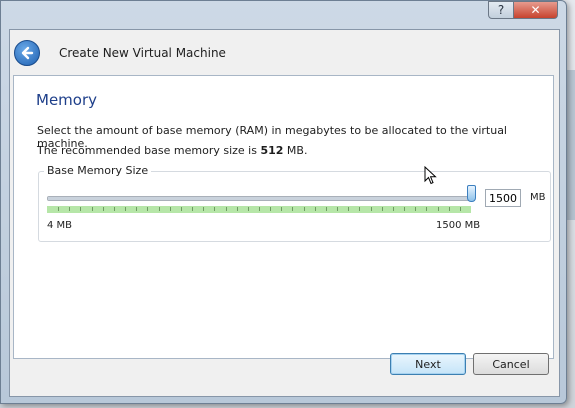  I want to click on next-button: Next, so click(428, 364).